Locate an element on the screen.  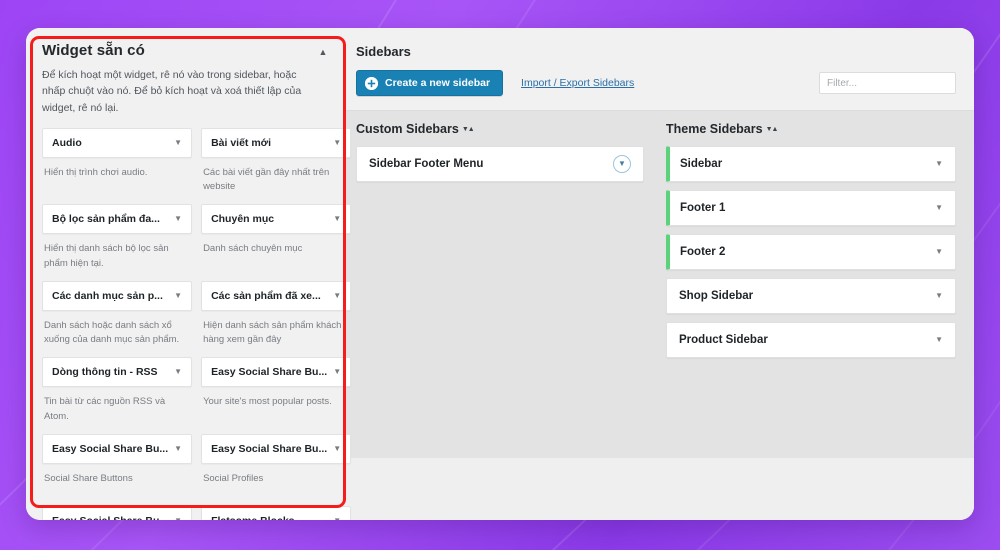
widget-title: Dòng thông tin - RSS is located at coordinates (105, 372).